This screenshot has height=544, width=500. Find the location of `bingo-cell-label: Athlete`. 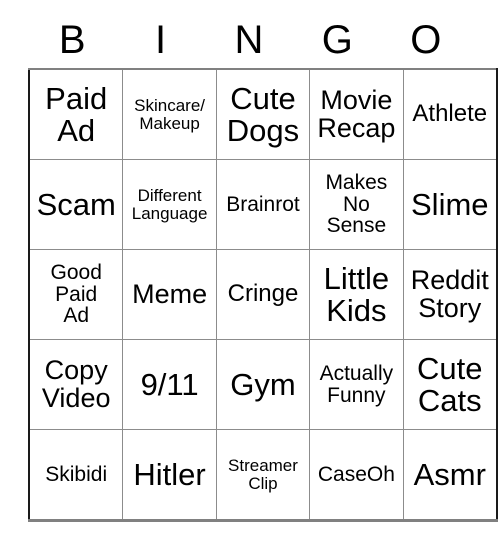

bingo-cell-label: Athlete is located at coordinates (450, 114).